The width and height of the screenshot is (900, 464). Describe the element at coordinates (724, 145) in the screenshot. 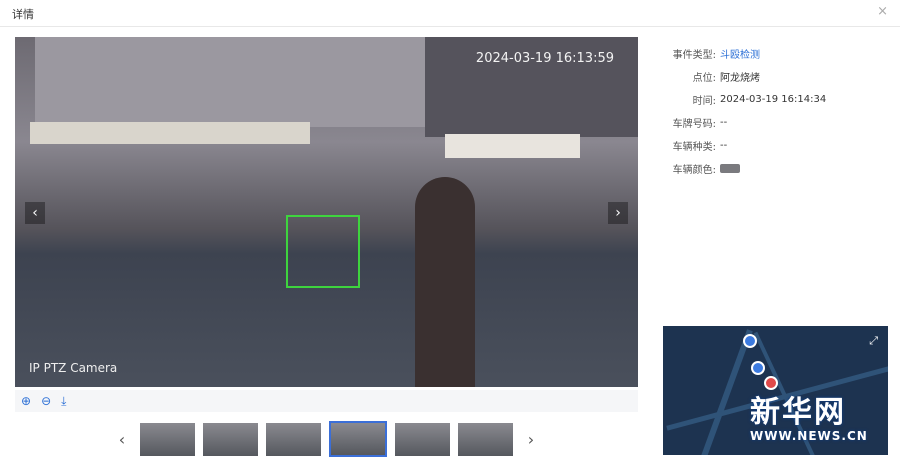

I see `vehicle-type-value: --` at that location.